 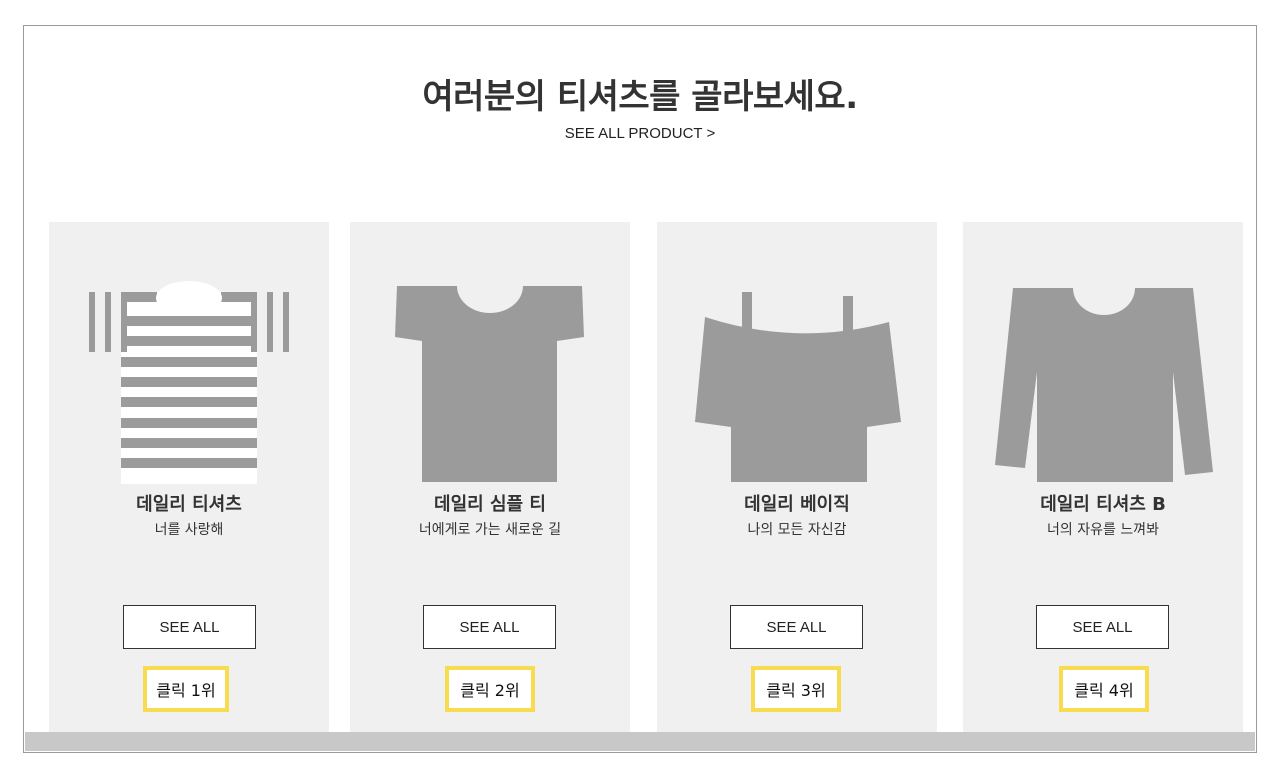 I want to click on click-rank-badge: 클릭 4위, so click(x=1104, y=689).